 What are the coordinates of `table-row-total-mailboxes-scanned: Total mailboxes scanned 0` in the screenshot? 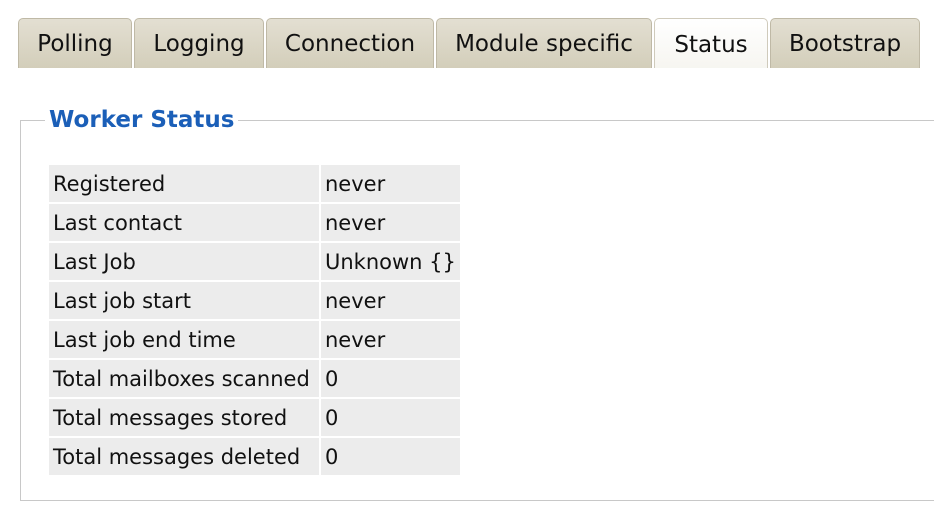 It's located at (254, 378).